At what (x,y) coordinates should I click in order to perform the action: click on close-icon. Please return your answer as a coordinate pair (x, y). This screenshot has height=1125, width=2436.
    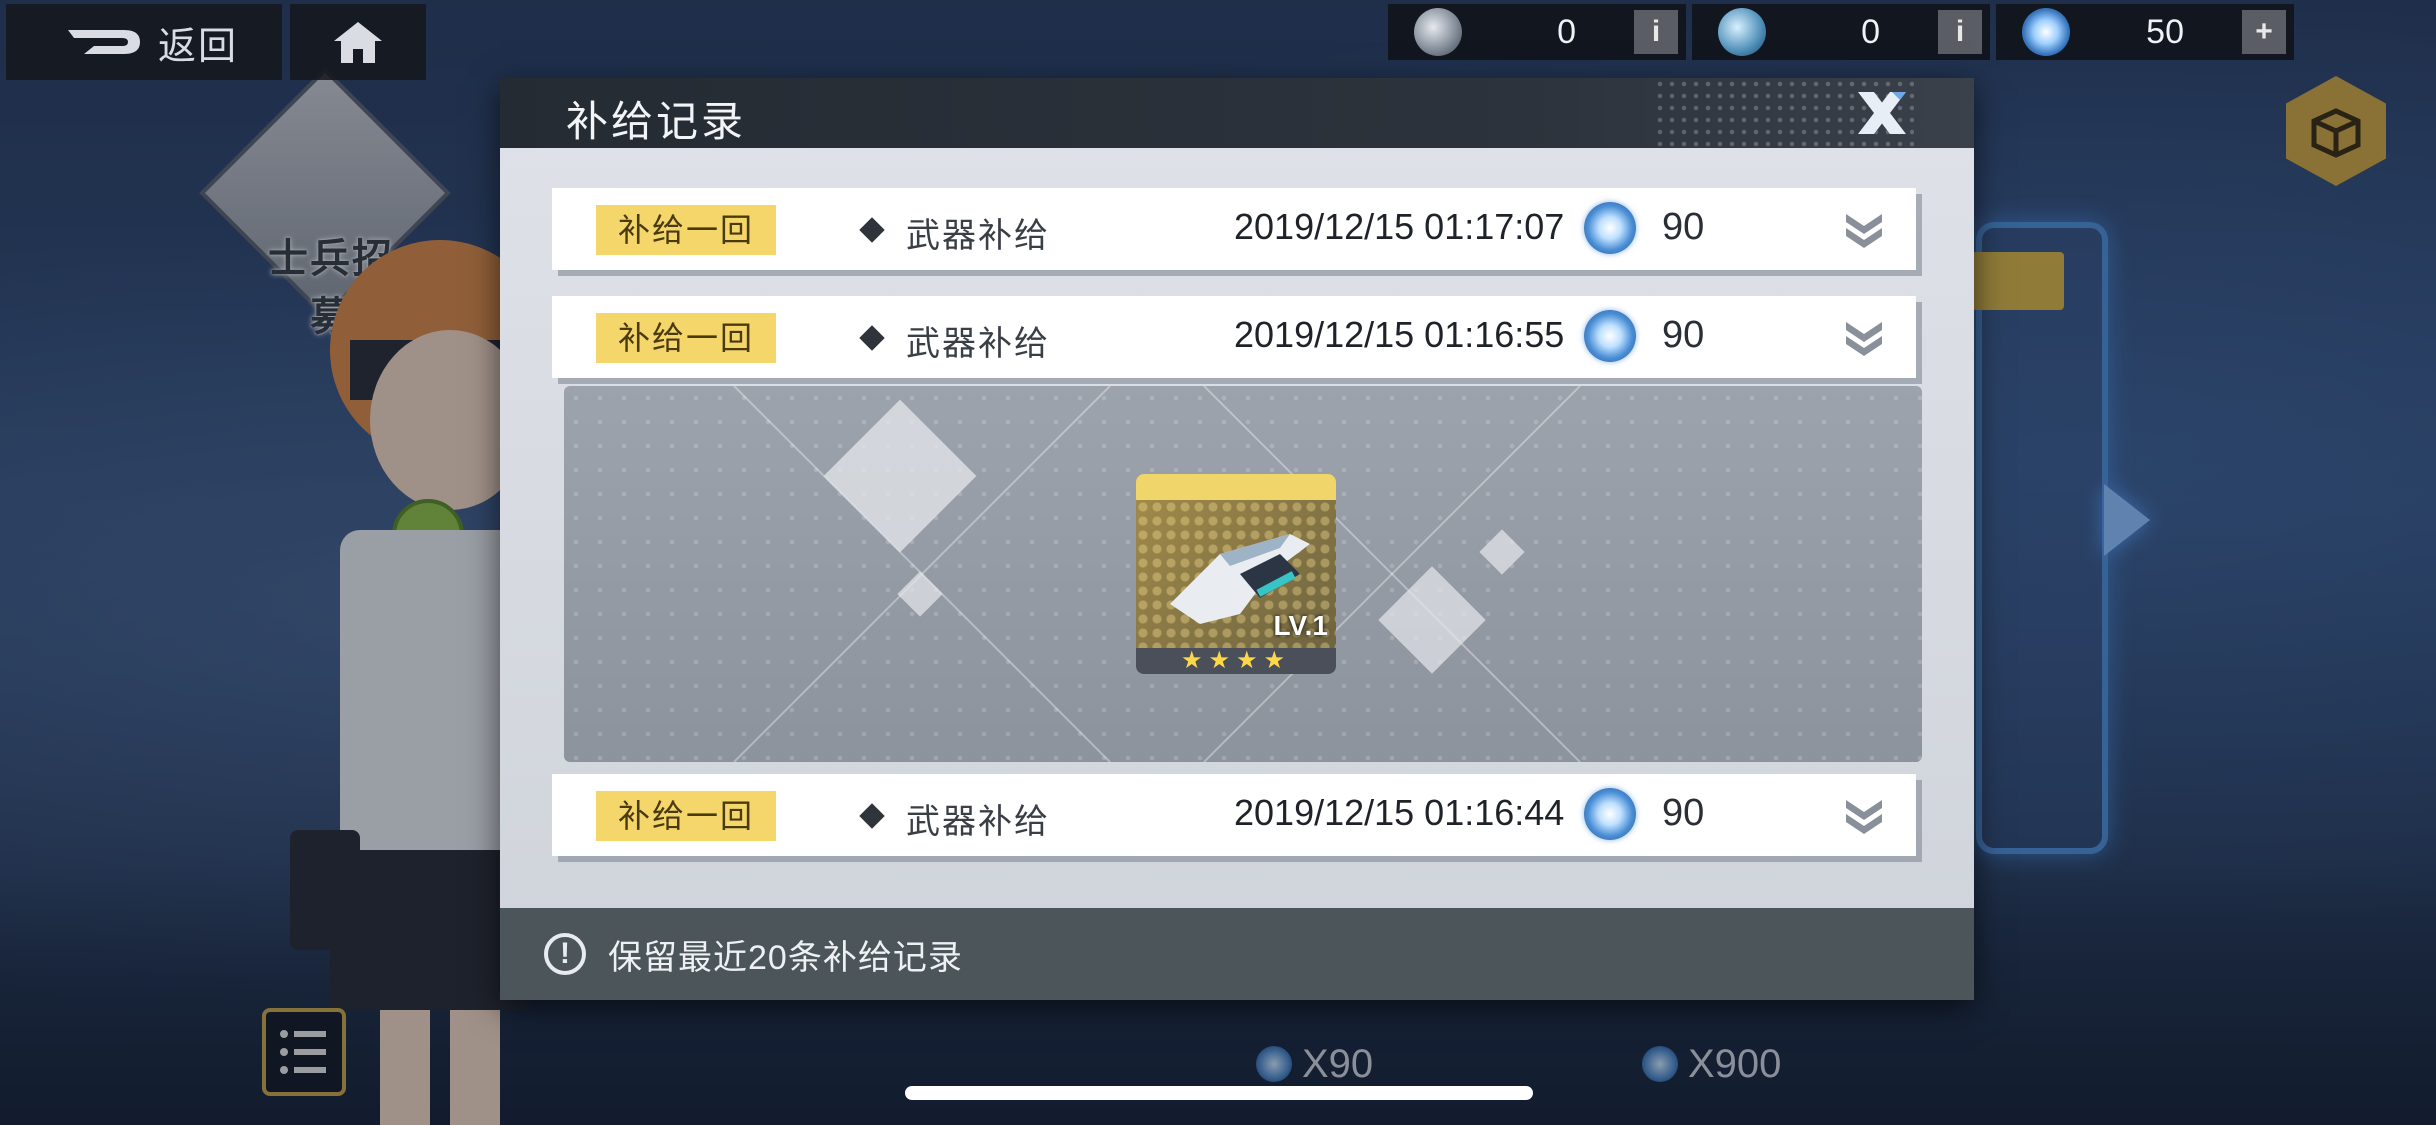
    Looking at the image, I should click on (1882, 113).